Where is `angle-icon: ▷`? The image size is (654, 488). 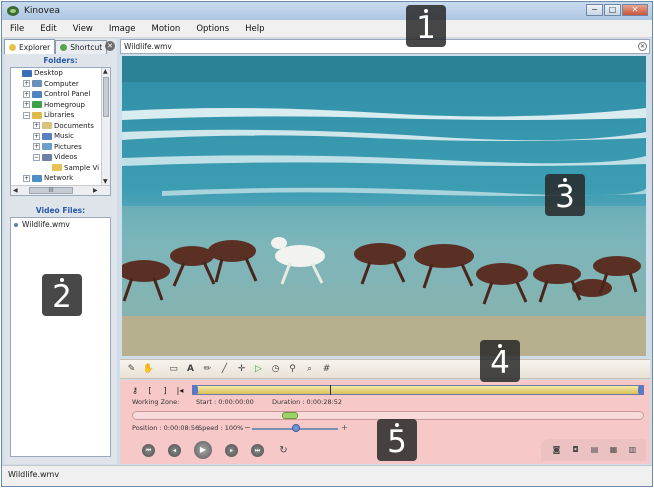
angle-icon: ▷ is located at coordinates (258, 369).